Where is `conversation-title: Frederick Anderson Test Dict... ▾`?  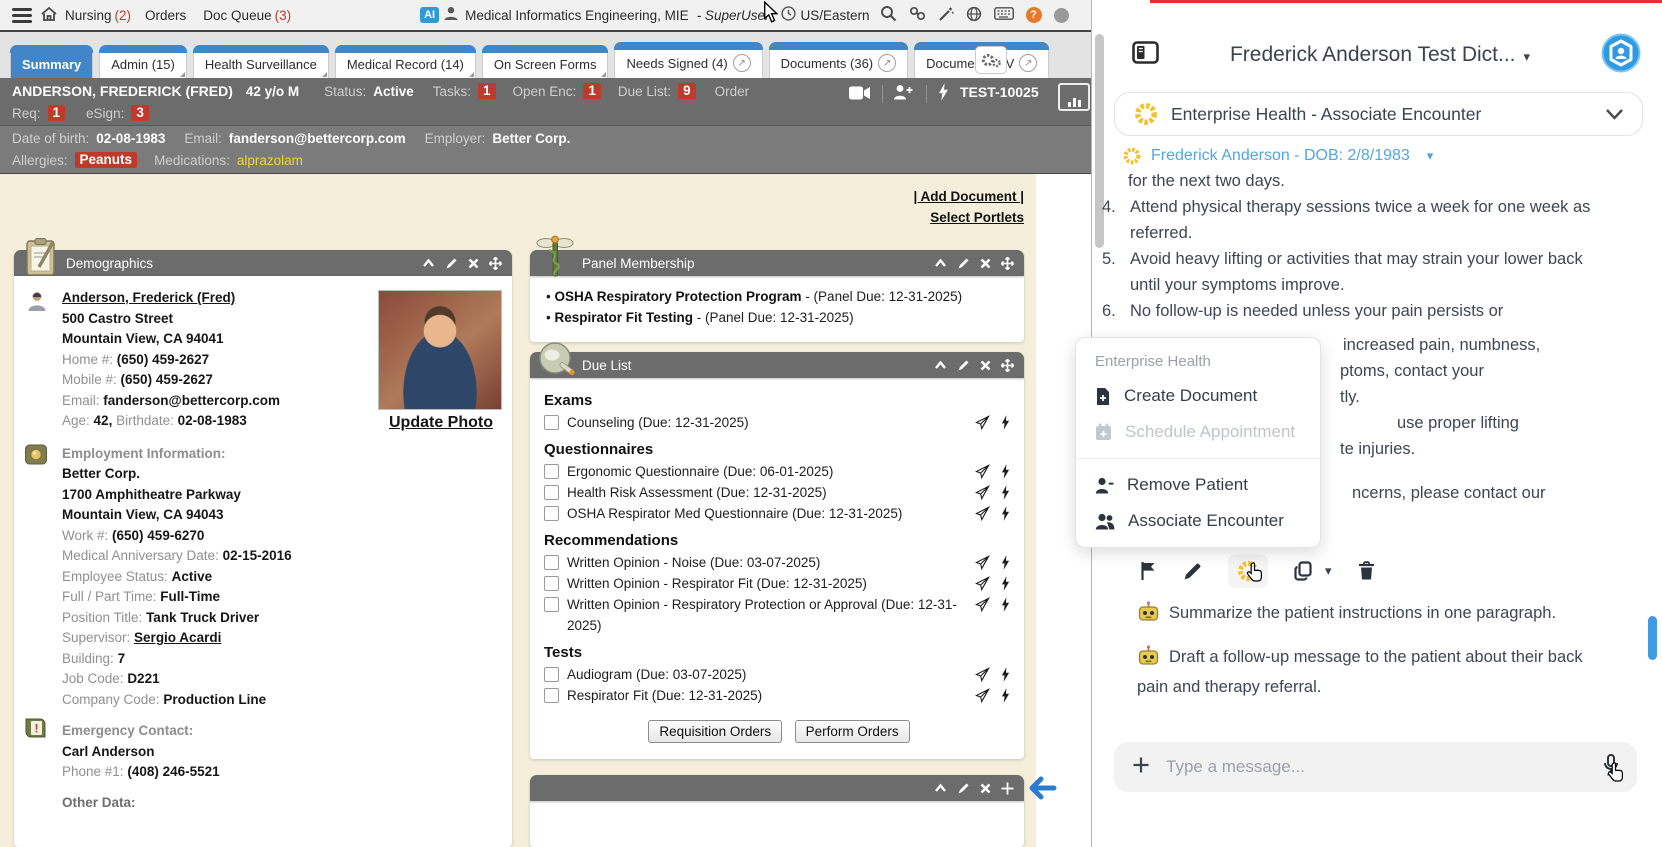
conversation-title: Frederick Anderson Test Dict... ▾ is located at coordinates (1380, 55).